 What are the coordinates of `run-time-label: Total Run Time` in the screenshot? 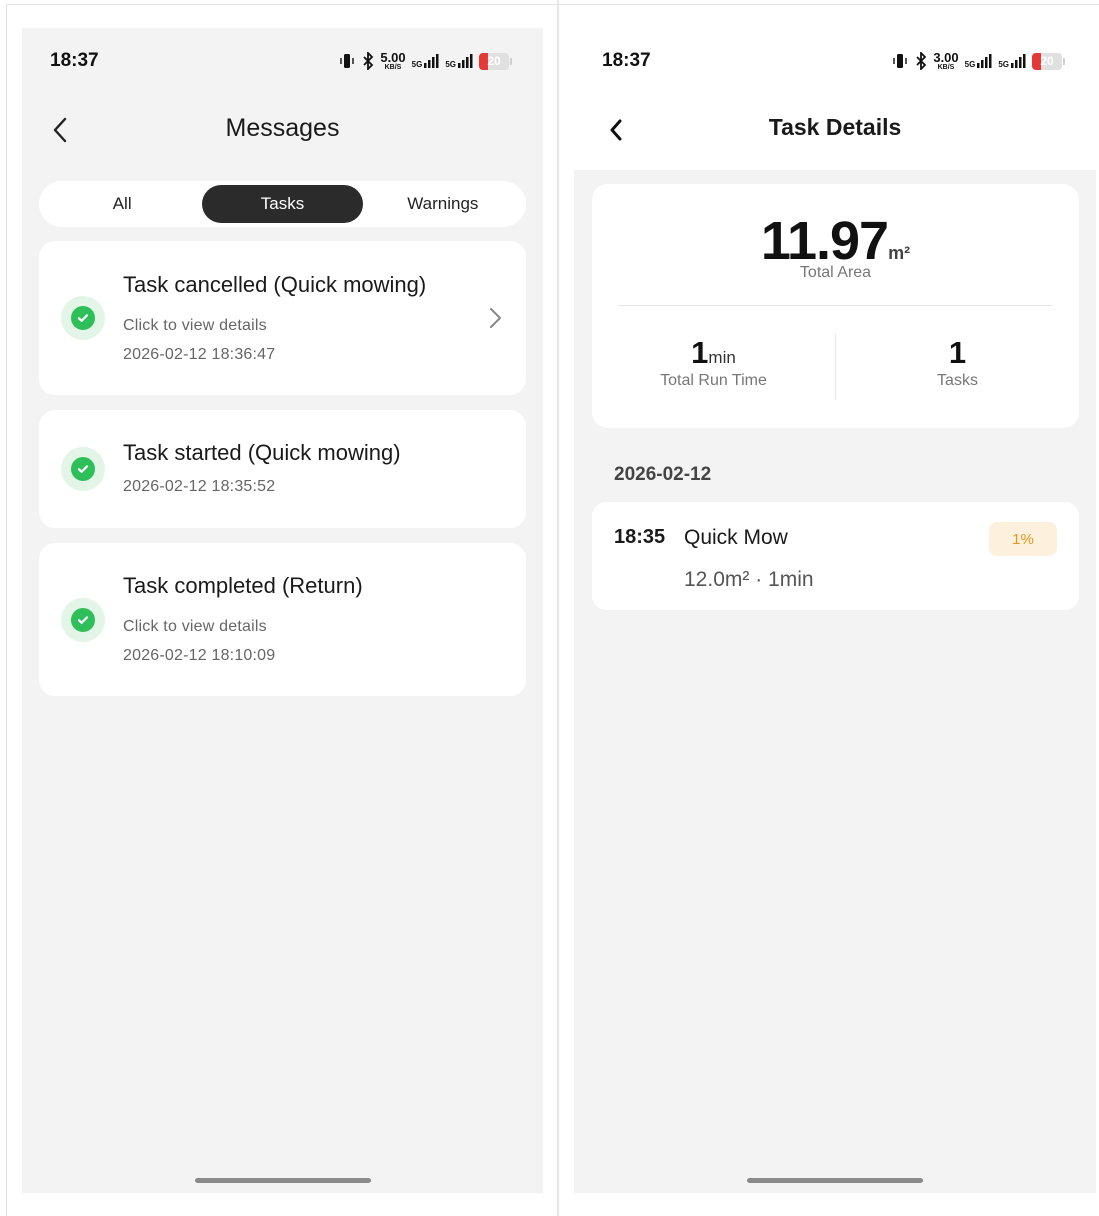 It's located at (713, 381).